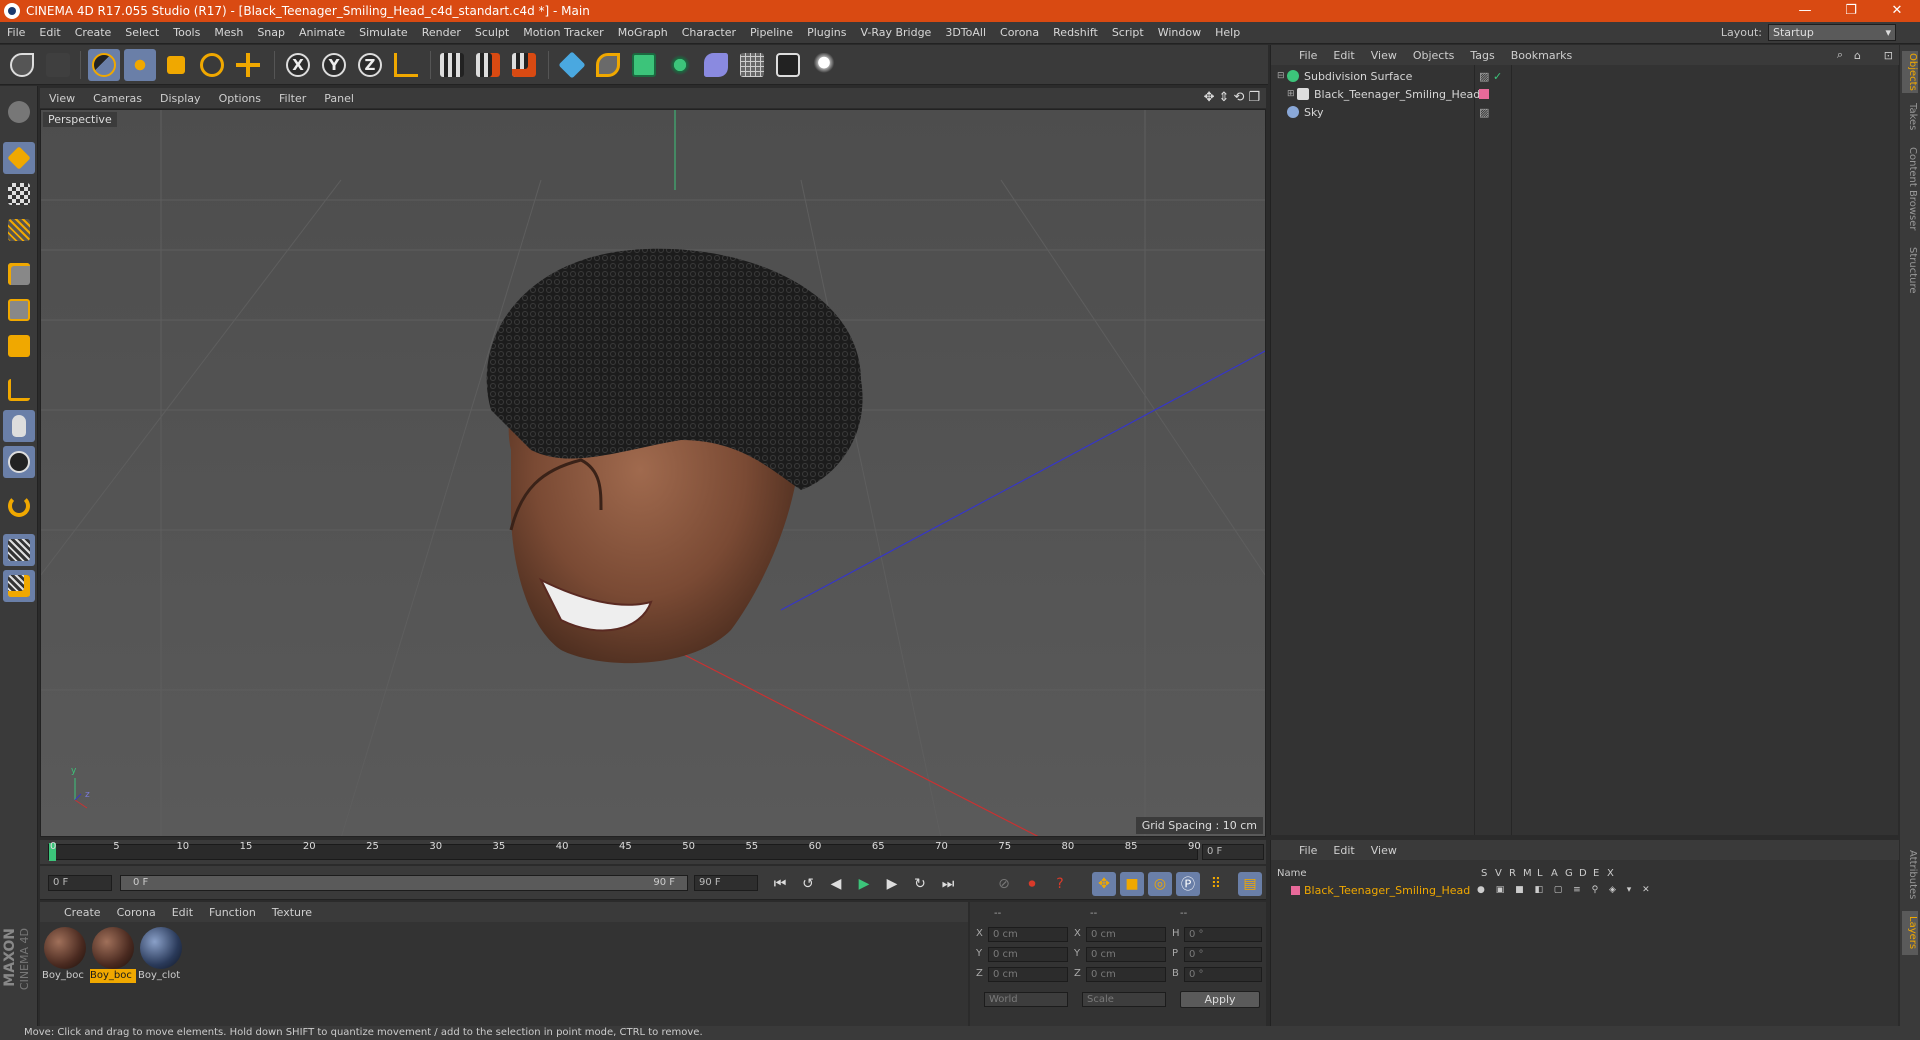 Image resolution: width=1920 pixels, height=1040 pixels. Describe the element at coordinates (488, 65) in the screenshot. I see `render-to-picture-viewer-button` at that location.